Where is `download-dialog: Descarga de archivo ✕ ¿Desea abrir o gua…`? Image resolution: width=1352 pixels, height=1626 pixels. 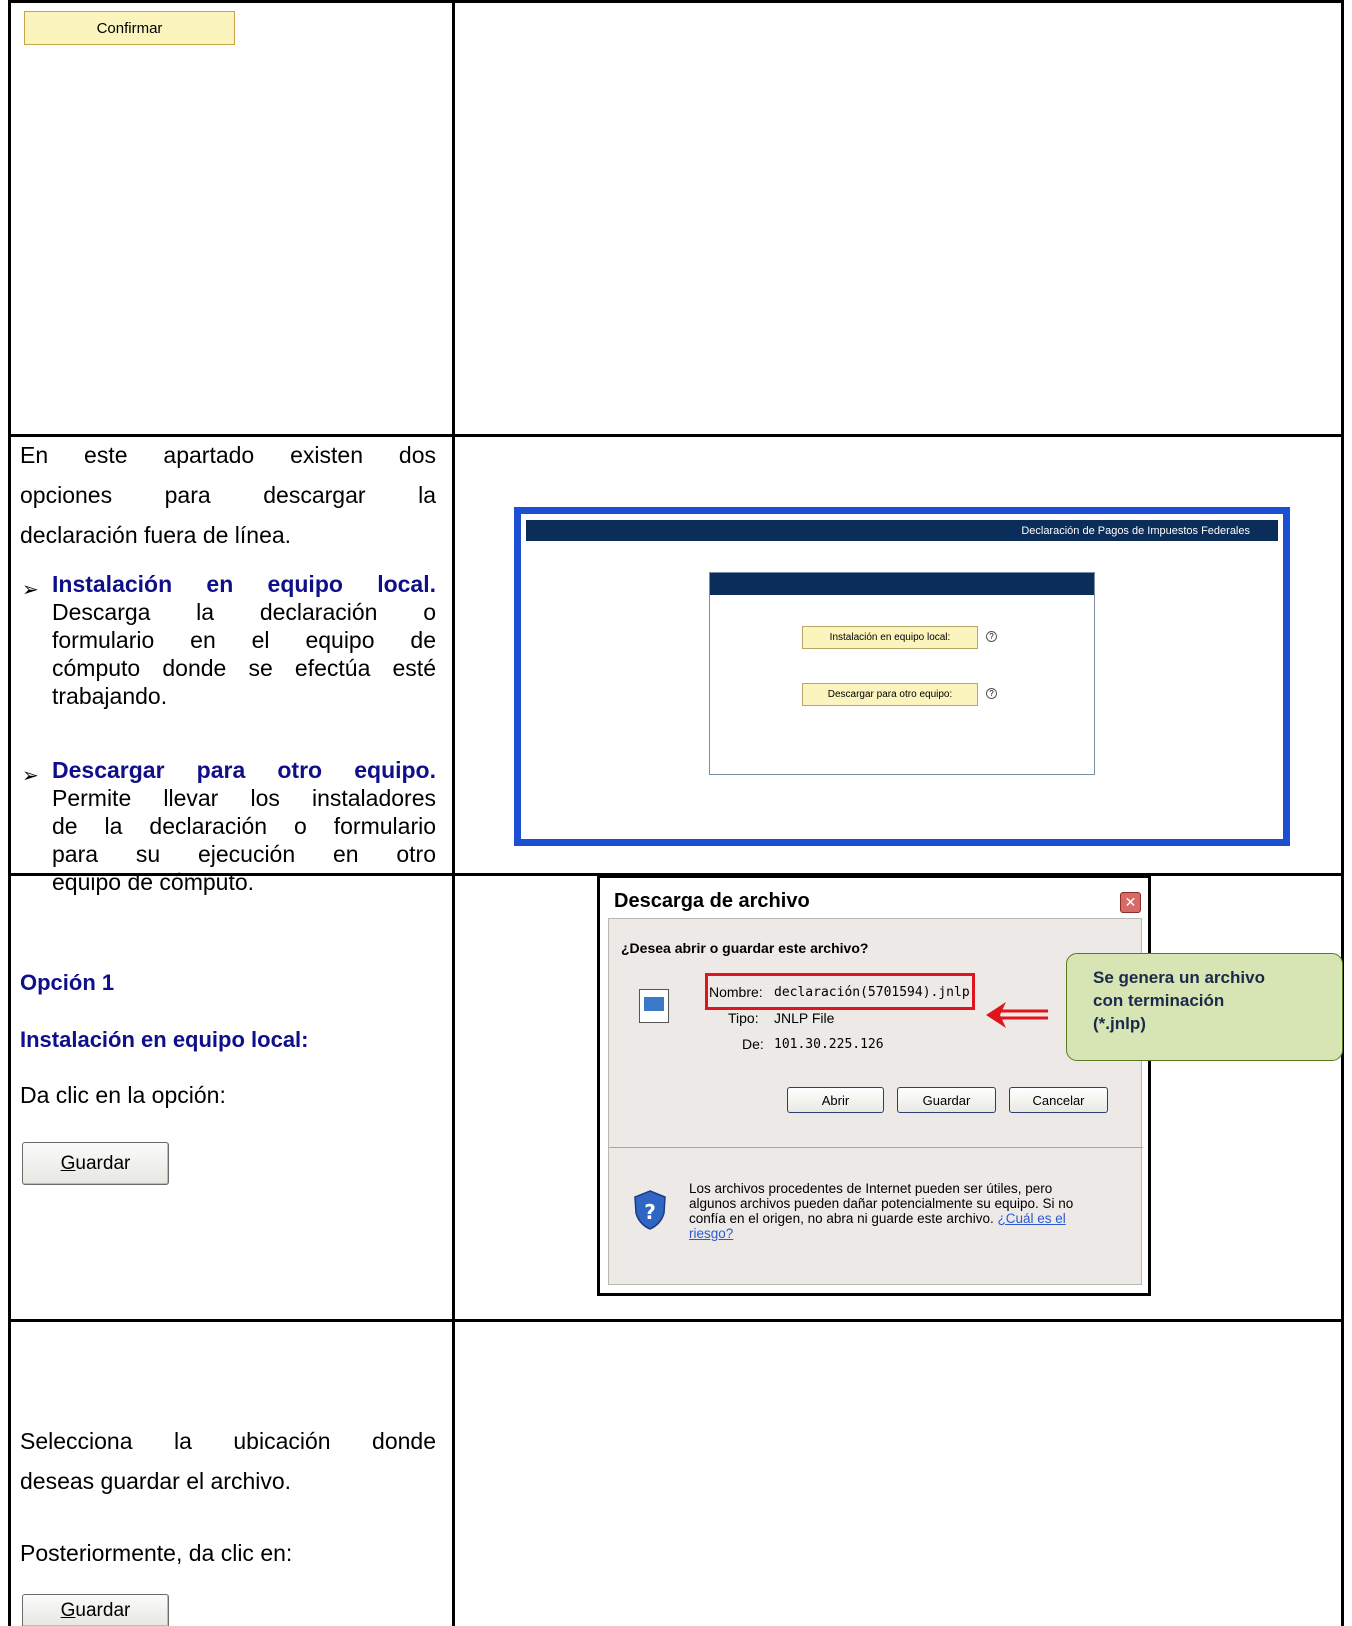
download-dialog: Descarga de archivo ✕ ¿Desea abrir o gua… is located at coordinates (874, 1085).